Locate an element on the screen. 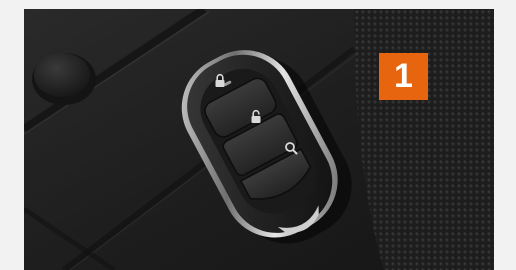 The height and width of the screenshot is (270, 516). step-number-badge: 1 is located at coordinates (403, 76).